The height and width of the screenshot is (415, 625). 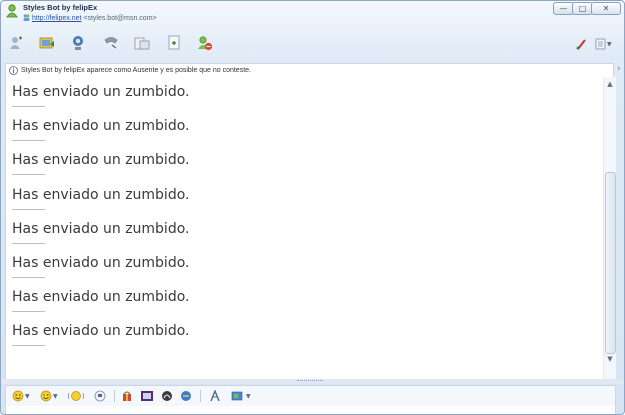 What do you see at coordinates (56, 18) in the screenshot?
I see `contact-website-link: http://felipex.net` at bounding box center [56, 18].